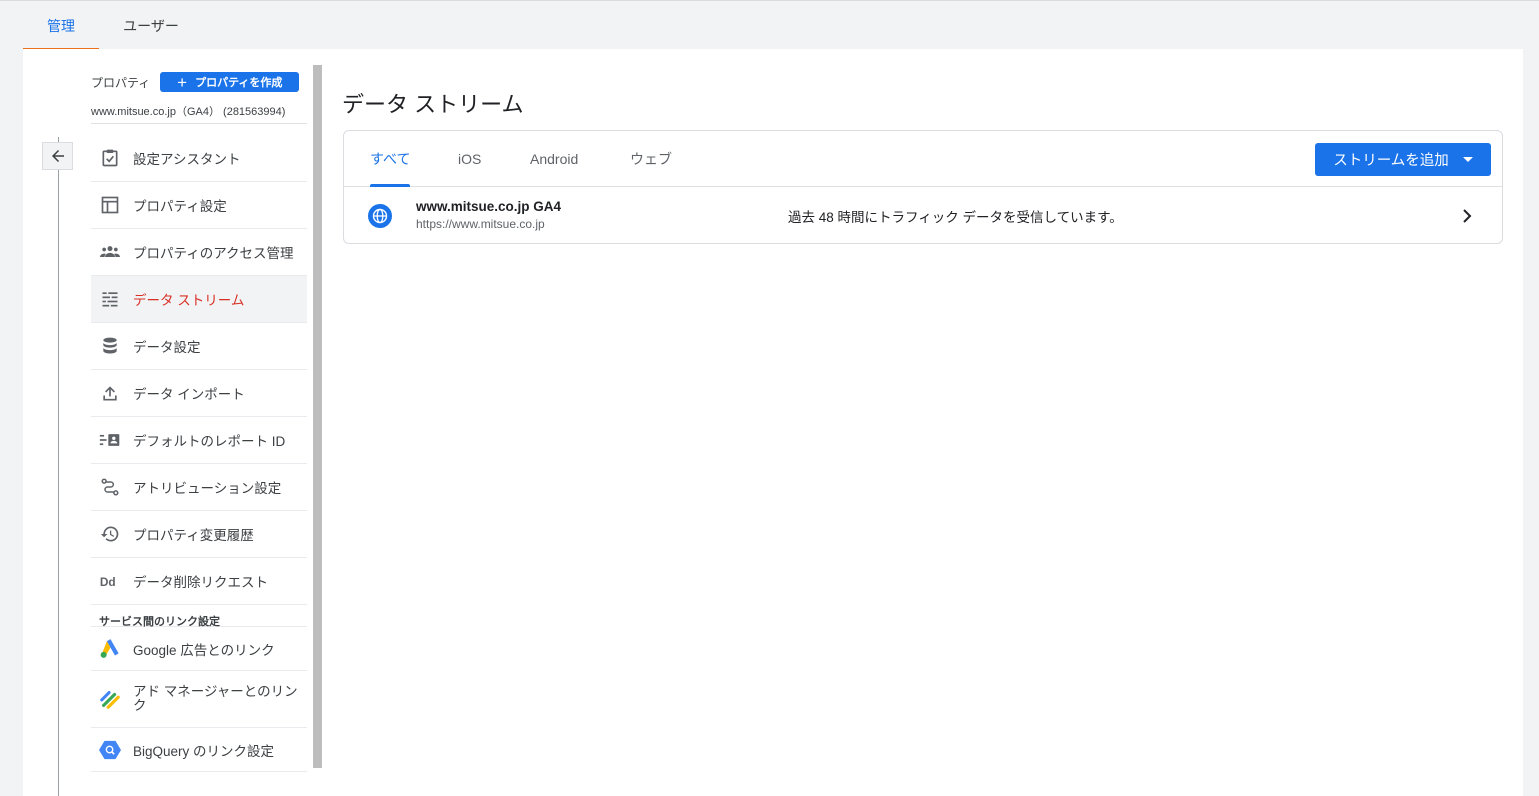 The height and width of the screenshot is (796, 1539). Describe the element at coordinates (317, 416) in the screenshot. I see `nav-scrollbar` at that location.